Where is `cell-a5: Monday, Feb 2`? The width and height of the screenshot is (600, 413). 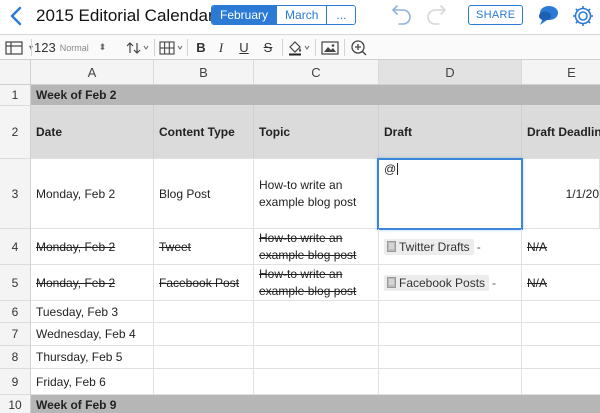 cell-a5: Monday, Feb 2 is located at coordinates (92, 283).